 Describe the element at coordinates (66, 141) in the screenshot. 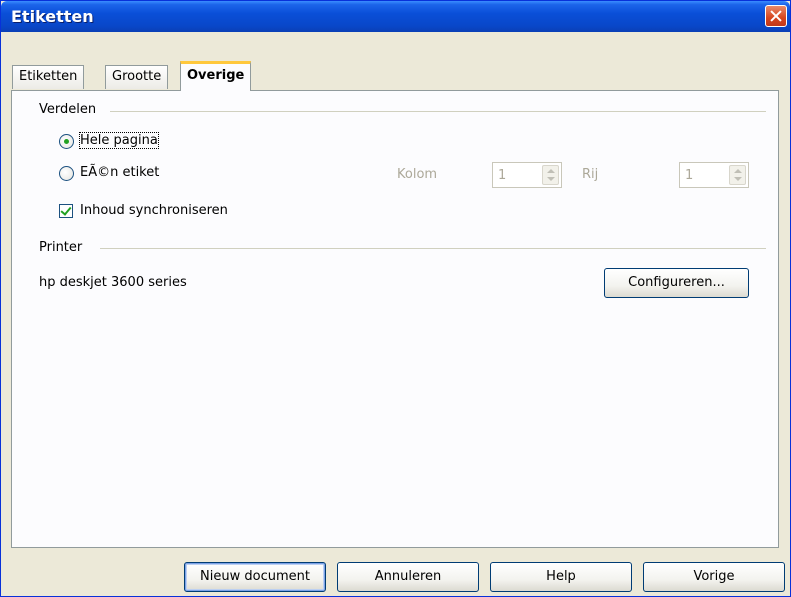

I see `hele-pagina-radio` at that location.